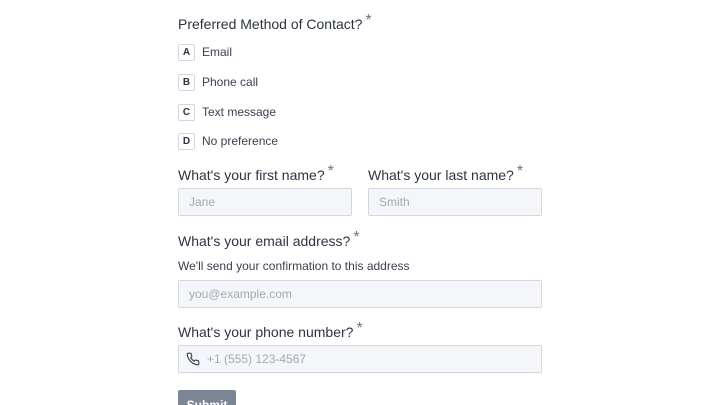 The image size is (720, 405). Describe the element at coordinates (207, 397) in the screenshot. I see `submit-button: Submit` at that location.